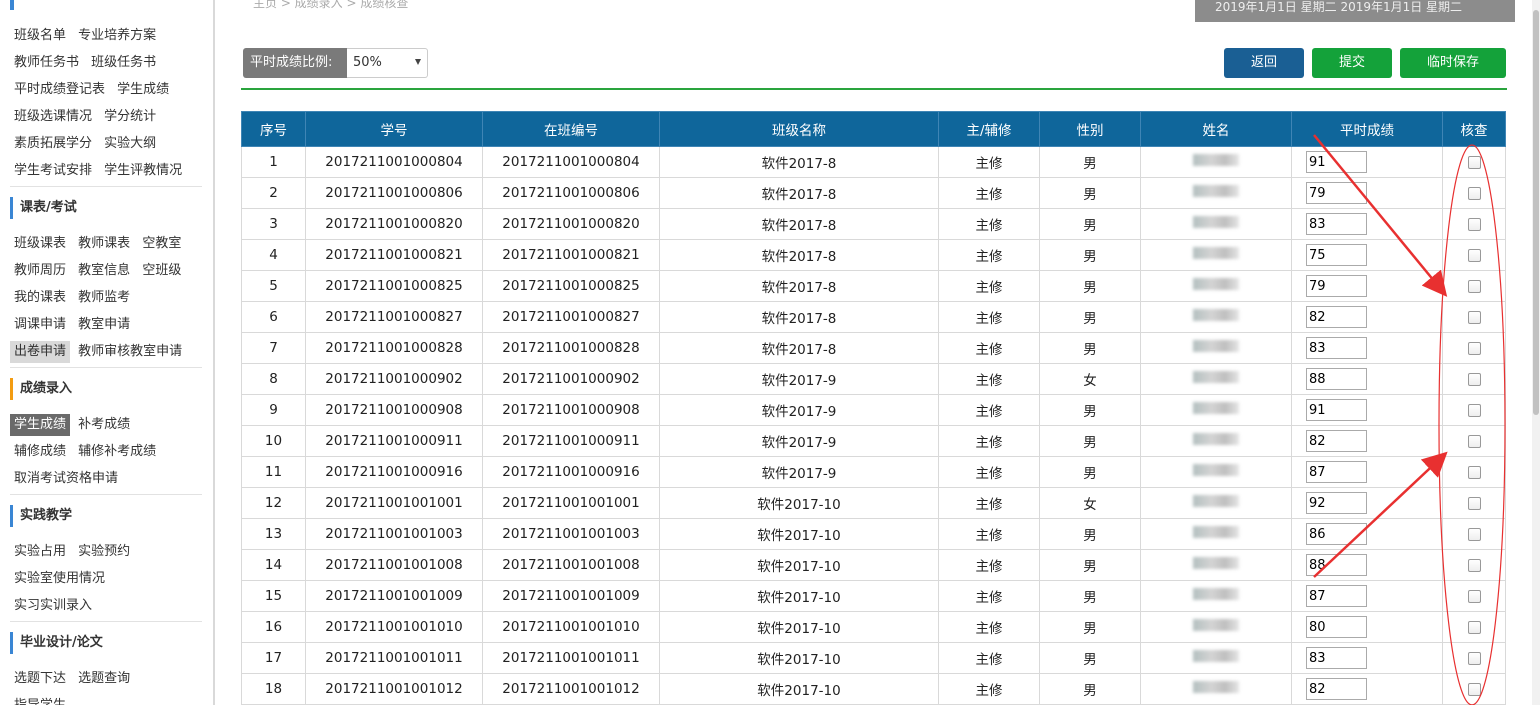 The height and width of the screenshot is (705, 1540). I want to click on sidebar-item-exam-schedule: 学生考试安排, so click(53, 171).